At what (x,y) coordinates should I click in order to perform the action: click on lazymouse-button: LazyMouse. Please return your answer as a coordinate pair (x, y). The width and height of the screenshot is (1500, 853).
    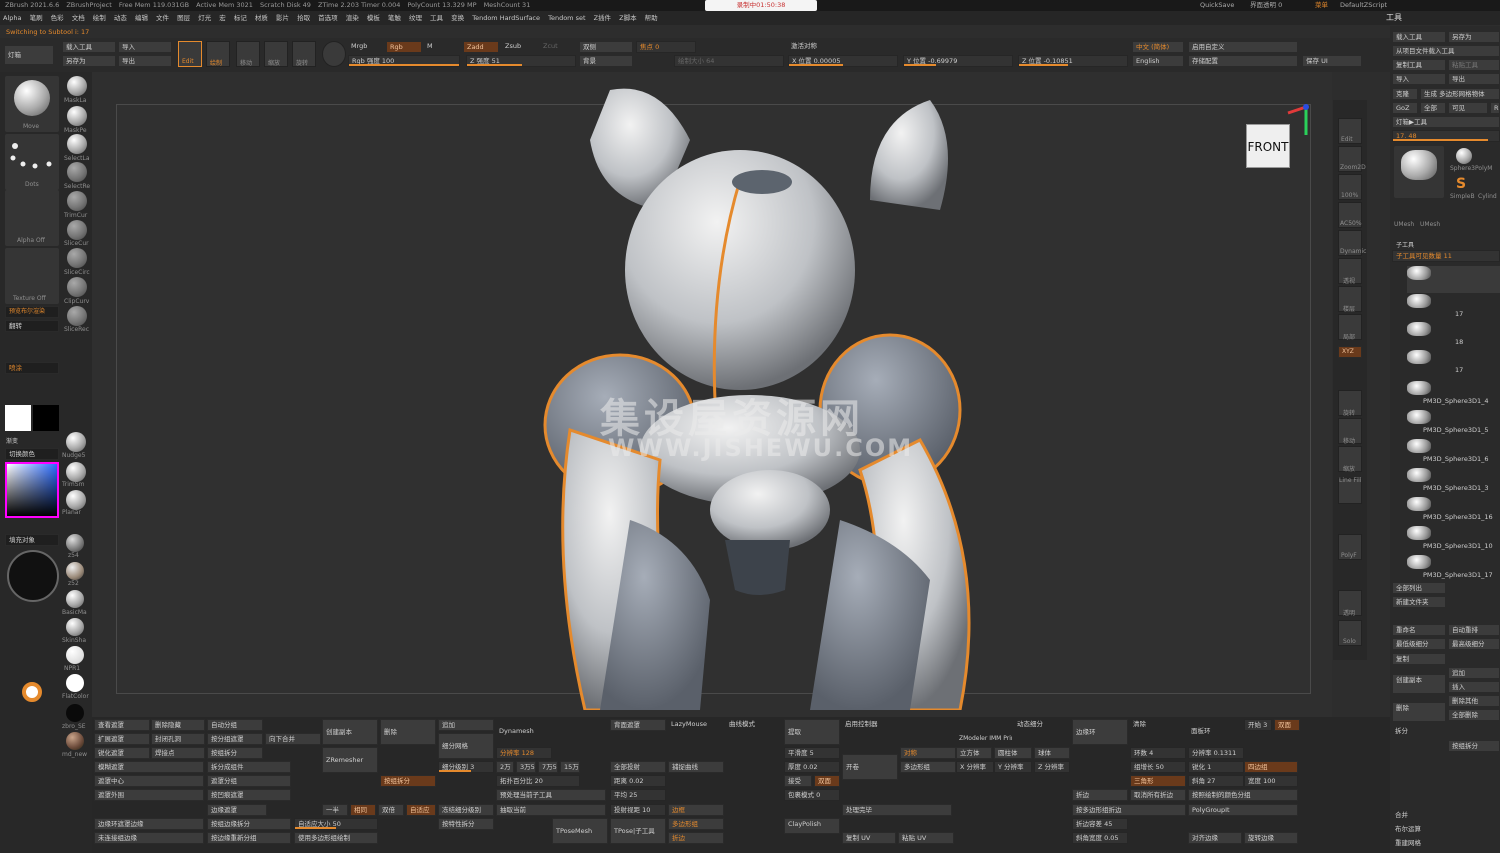
    Looking at the image, I should click on (696, 725).